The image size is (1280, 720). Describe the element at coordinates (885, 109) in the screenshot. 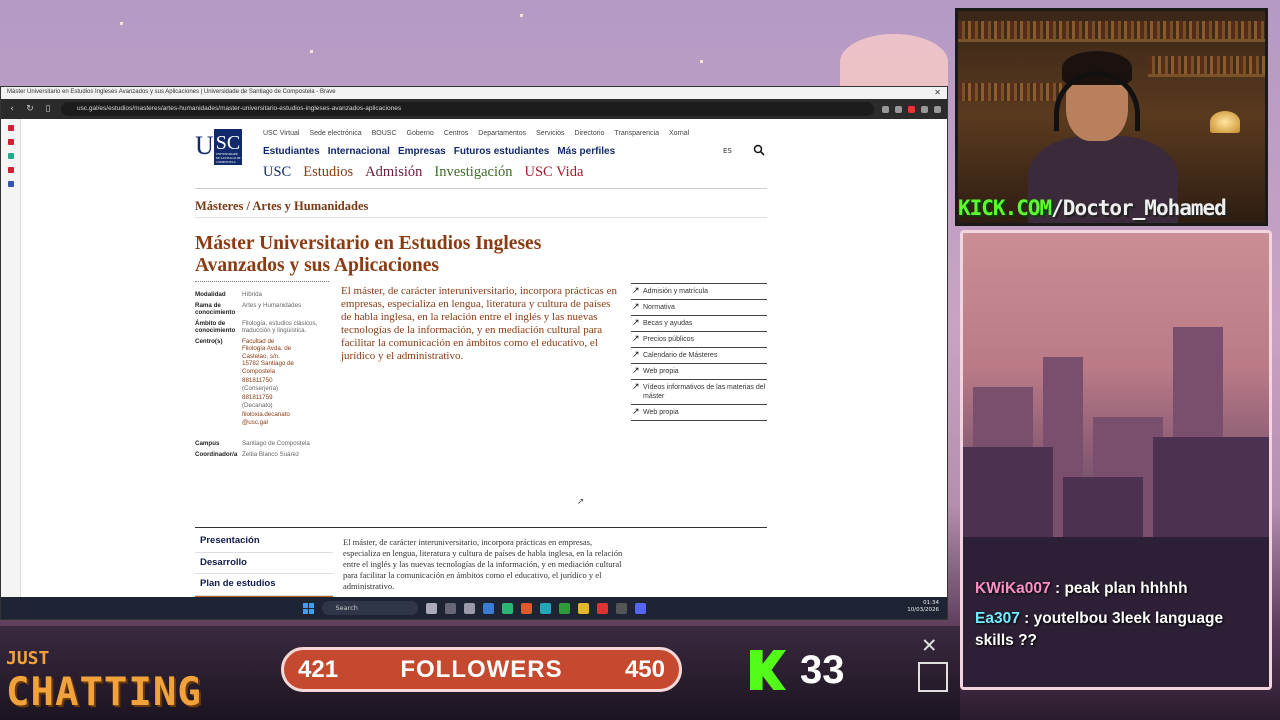

I see `translate-icon` at that location.